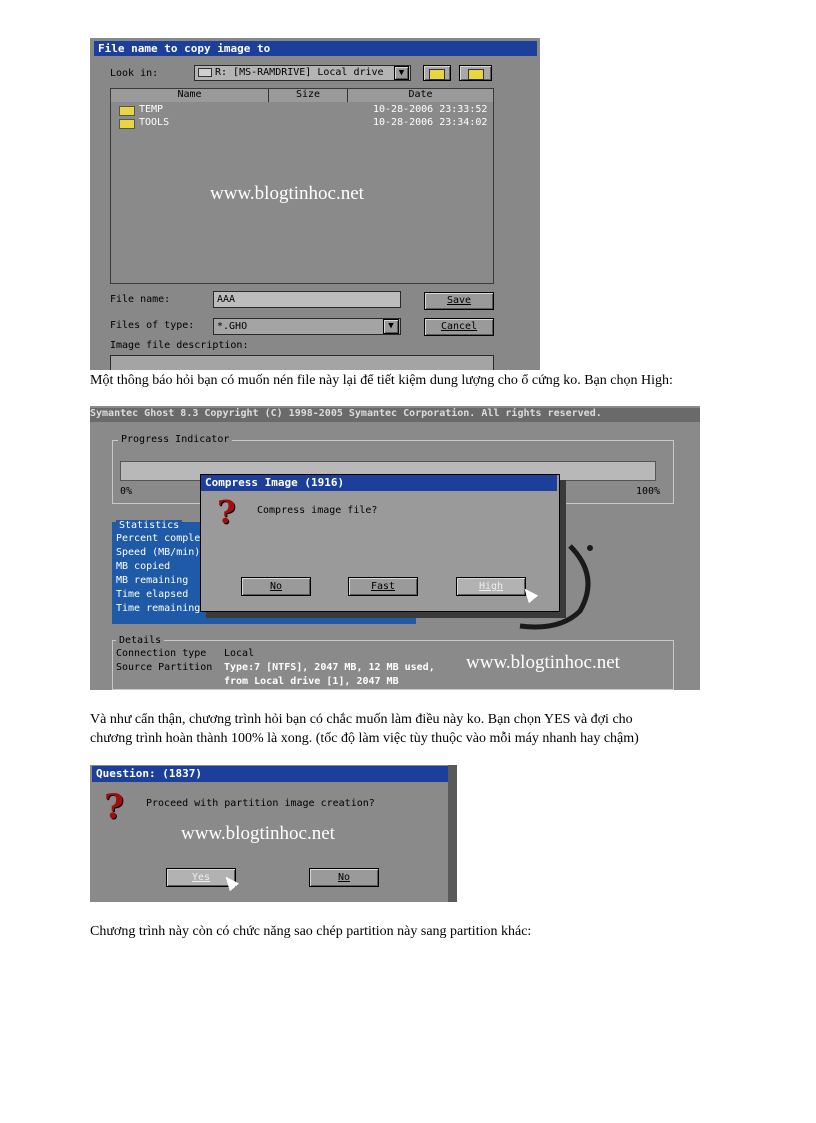 This screenshot has height=1123, width=816. What do you see at coordinates (205, 72) in the screenshot?
I see `drive-icon` at bounding box center [205, 72].